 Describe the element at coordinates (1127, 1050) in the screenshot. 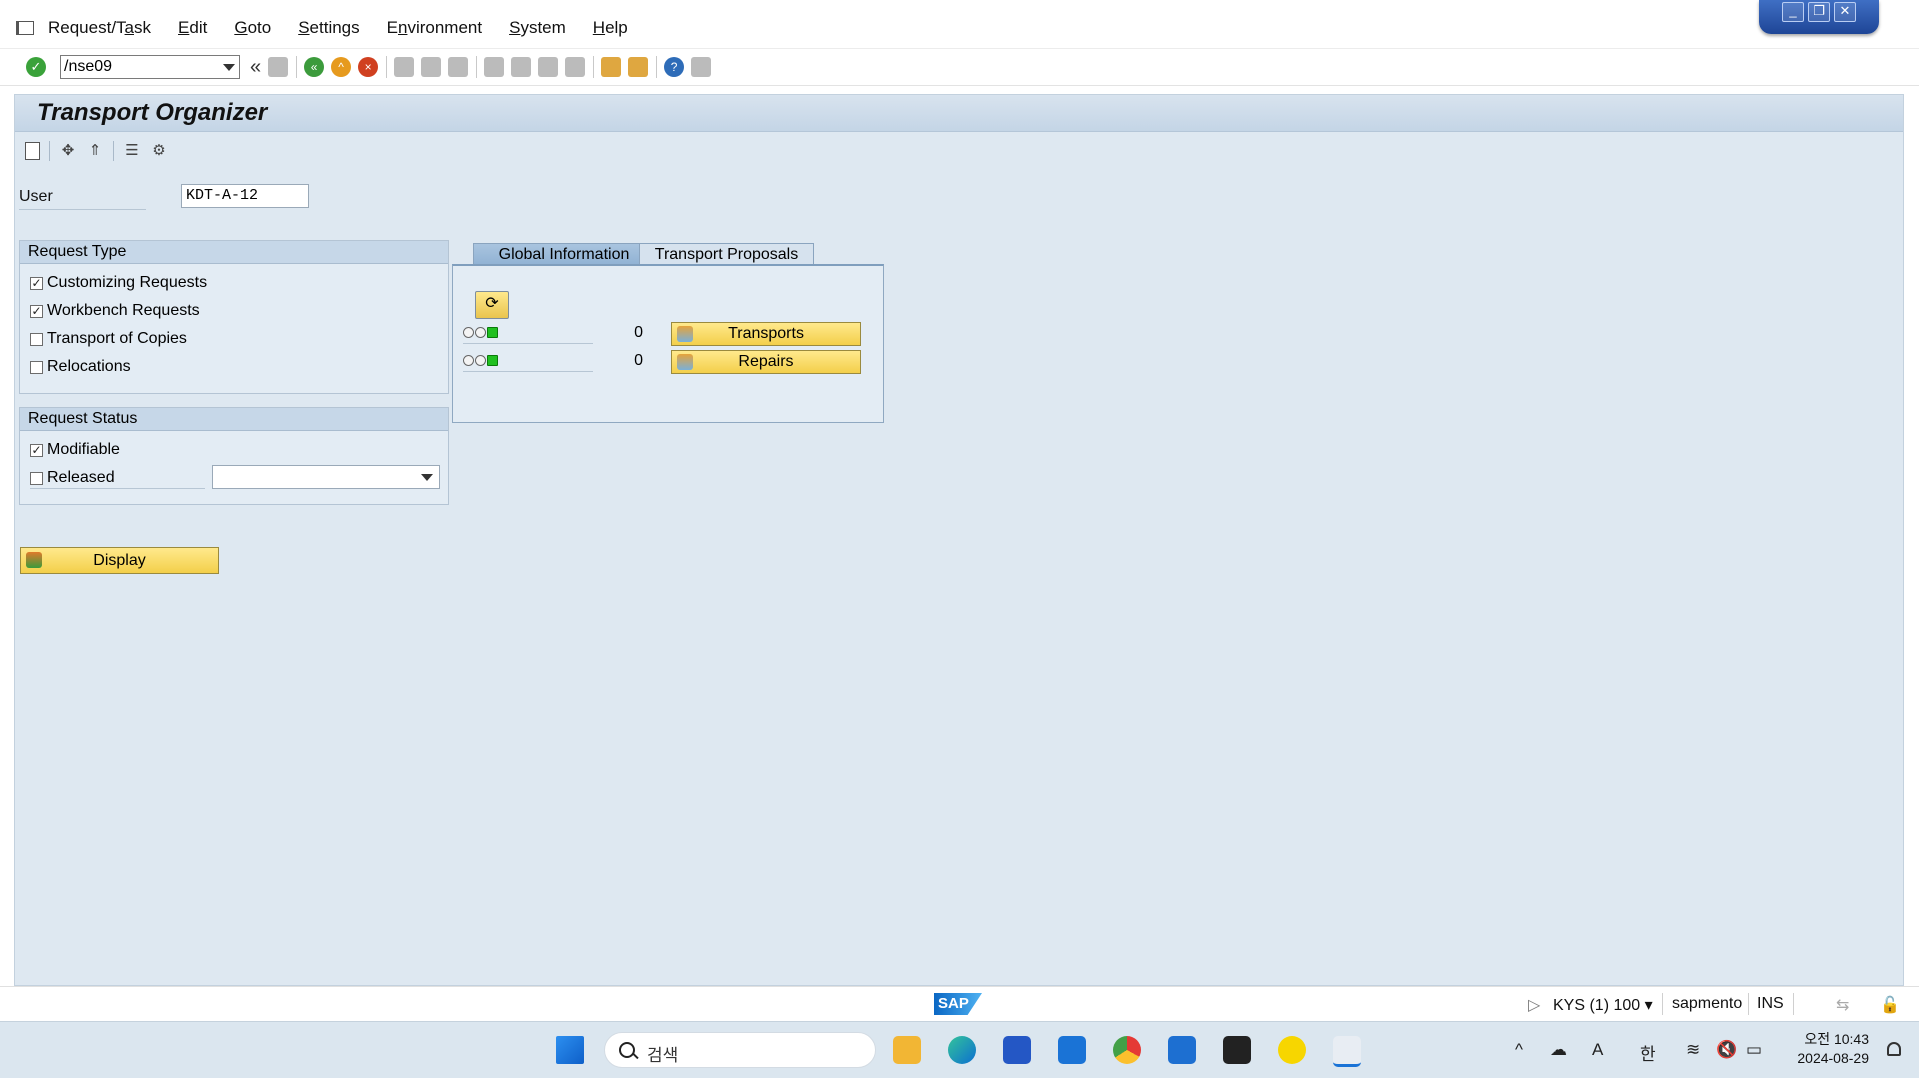

I see `chrome-icon` at that location.